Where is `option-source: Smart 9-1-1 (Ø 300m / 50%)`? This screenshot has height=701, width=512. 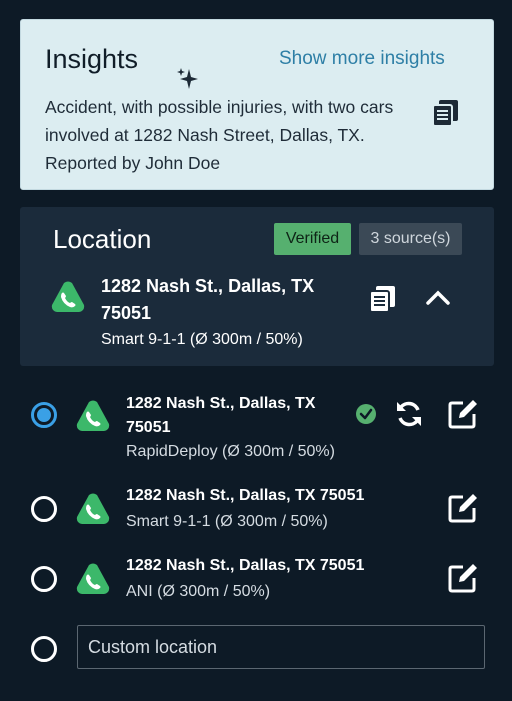 option-source: Smart 9-1-1 (Ø 300m / 50%) is located at coordinates (227, 521).